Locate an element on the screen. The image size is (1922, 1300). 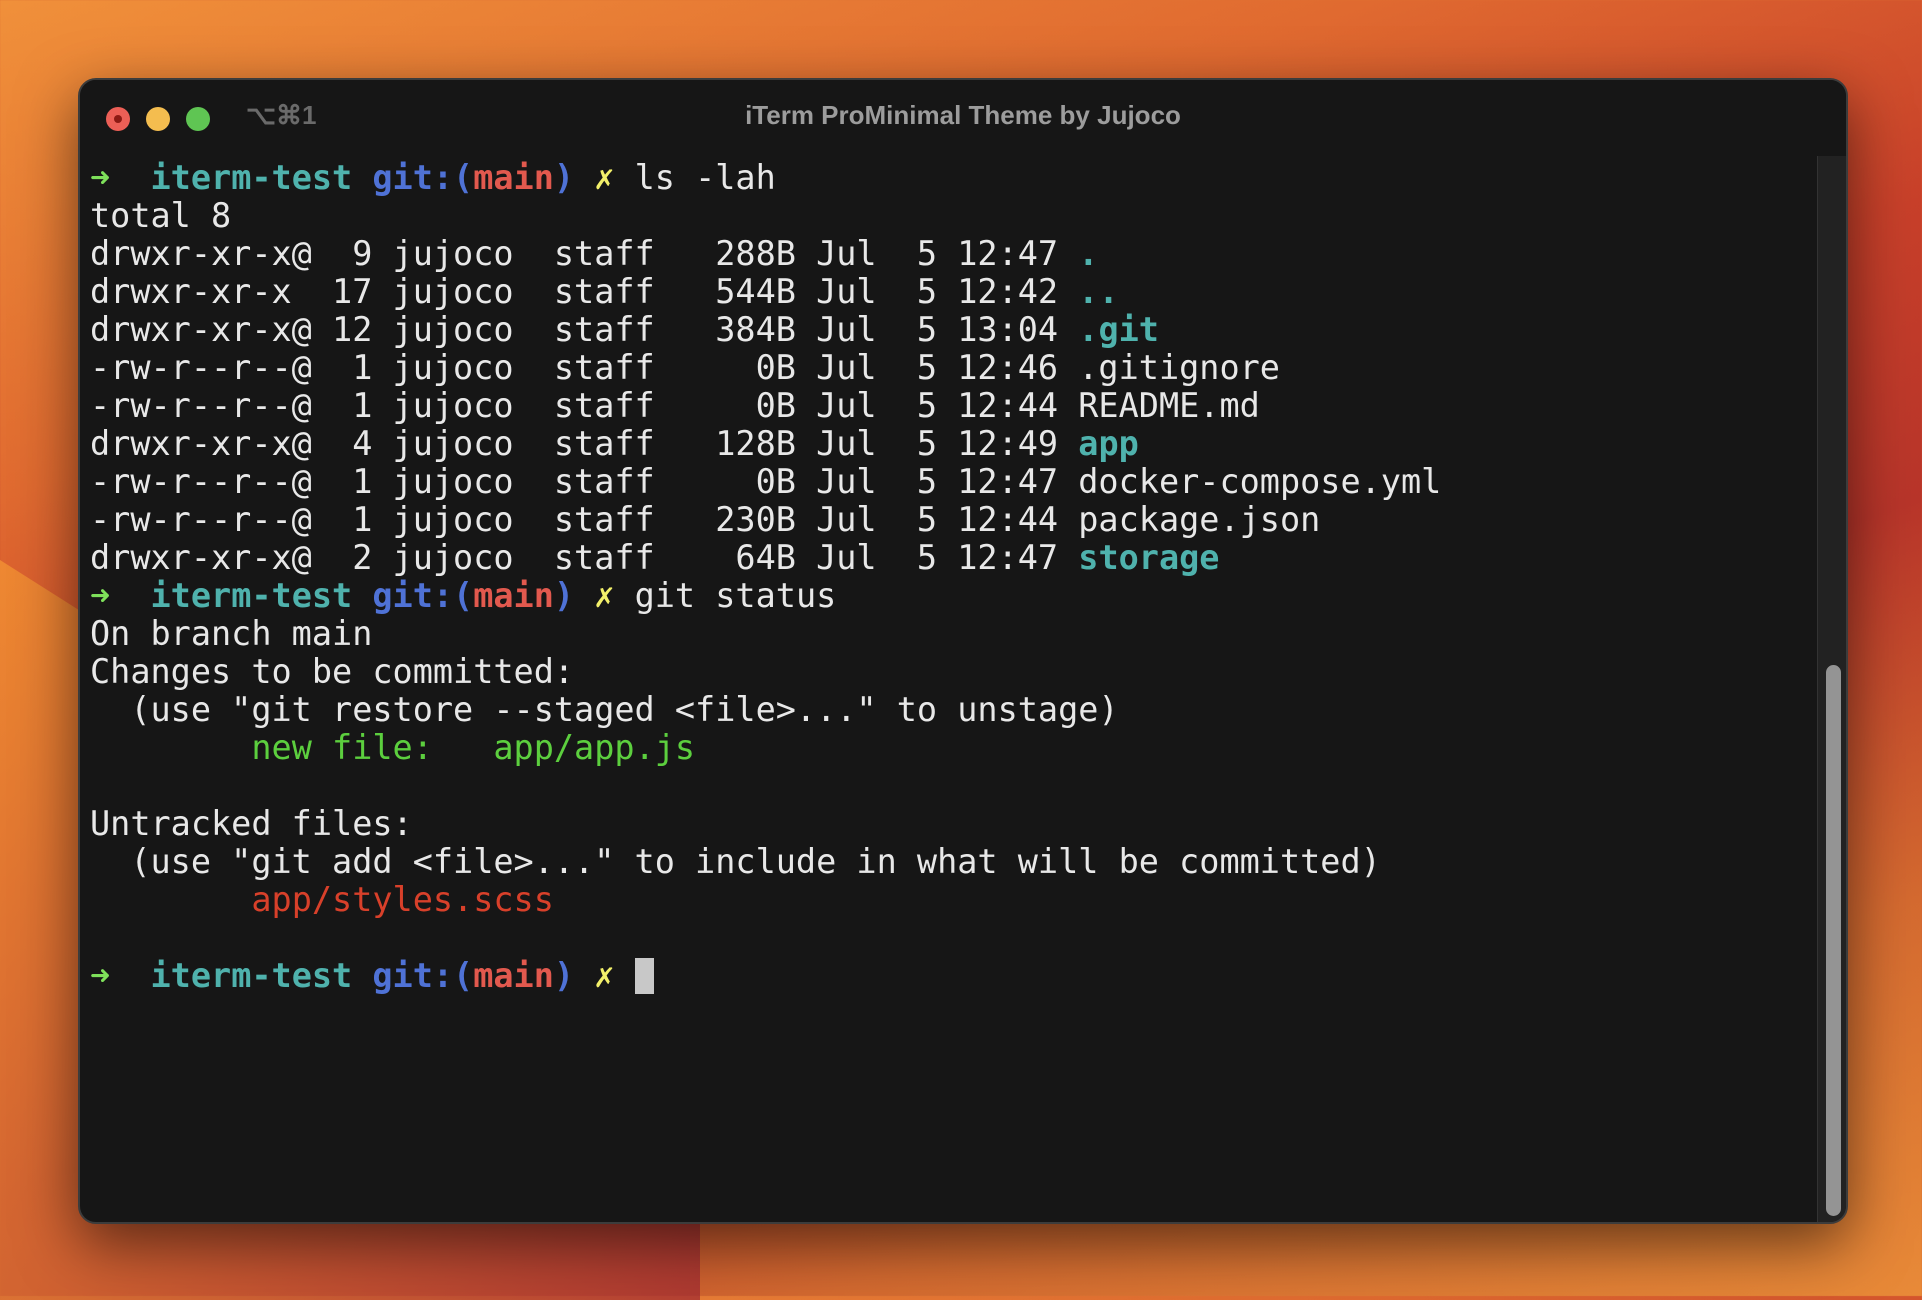
title-bar: ⌥⌘1 iTerm ProMinimal Theme by Jujoco is located at coordinates (963, 118).